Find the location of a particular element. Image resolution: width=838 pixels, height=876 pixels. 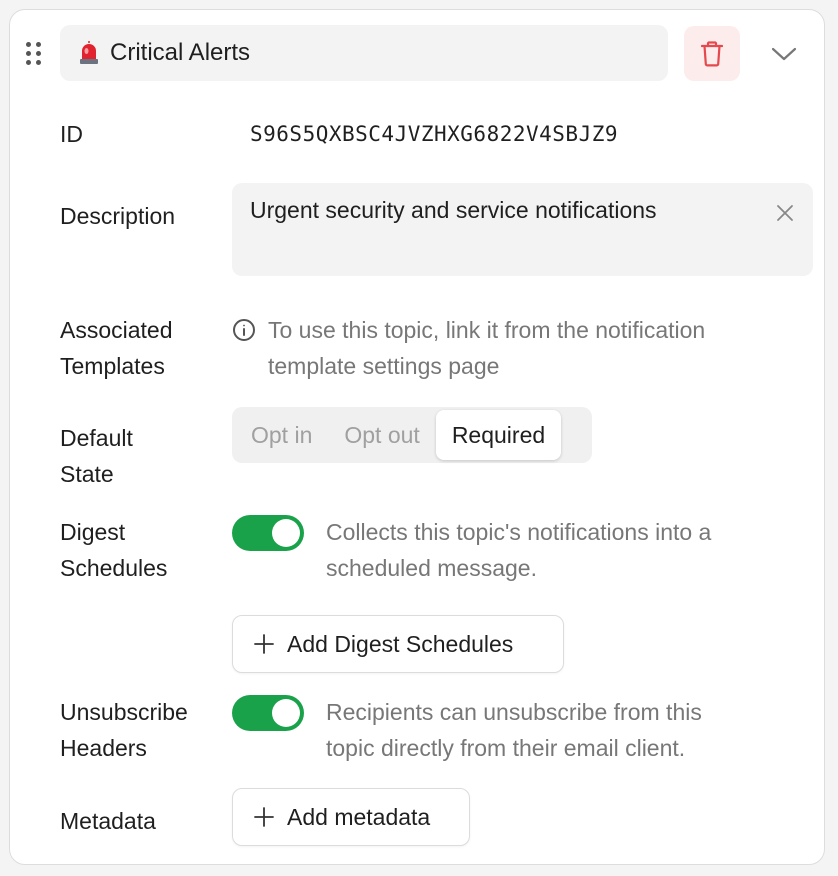

unsubscribe-toggle is located at coordinates (268, 713).